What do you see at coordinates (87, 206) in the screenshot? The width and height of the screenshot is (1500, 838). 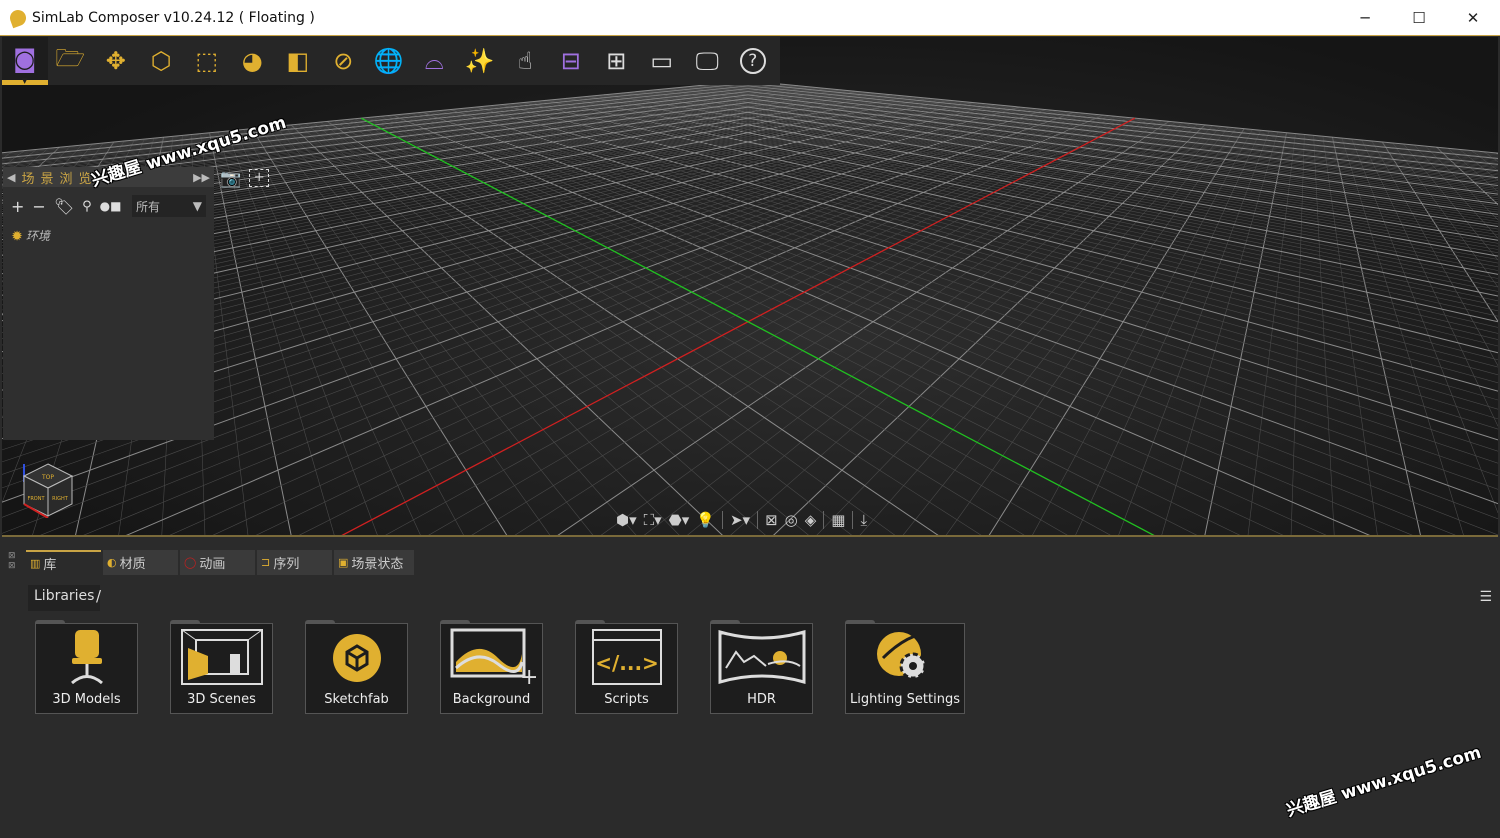 I see `search-icon: ⚲` at bounding box center [87, 206].